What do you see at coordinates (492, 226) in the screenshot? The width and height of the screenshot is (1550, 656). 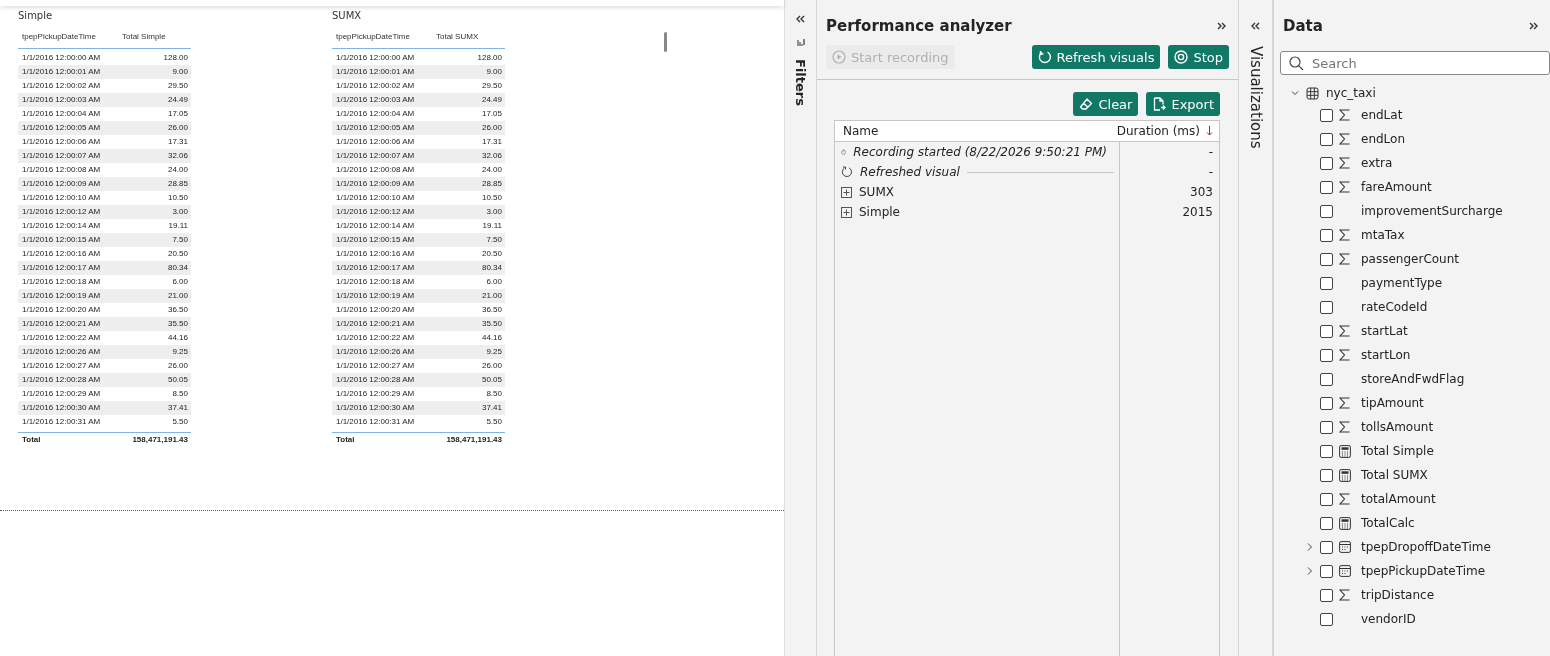 I see `table-cell-text: 19.11` at bounding box center [492, 226].